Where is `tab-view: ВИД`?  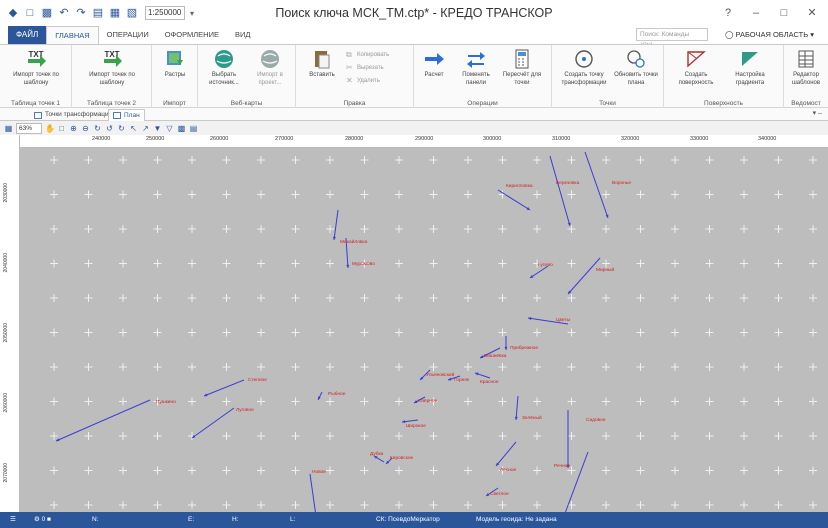 tab-view: ВИД is located at coordinates (242, 35).